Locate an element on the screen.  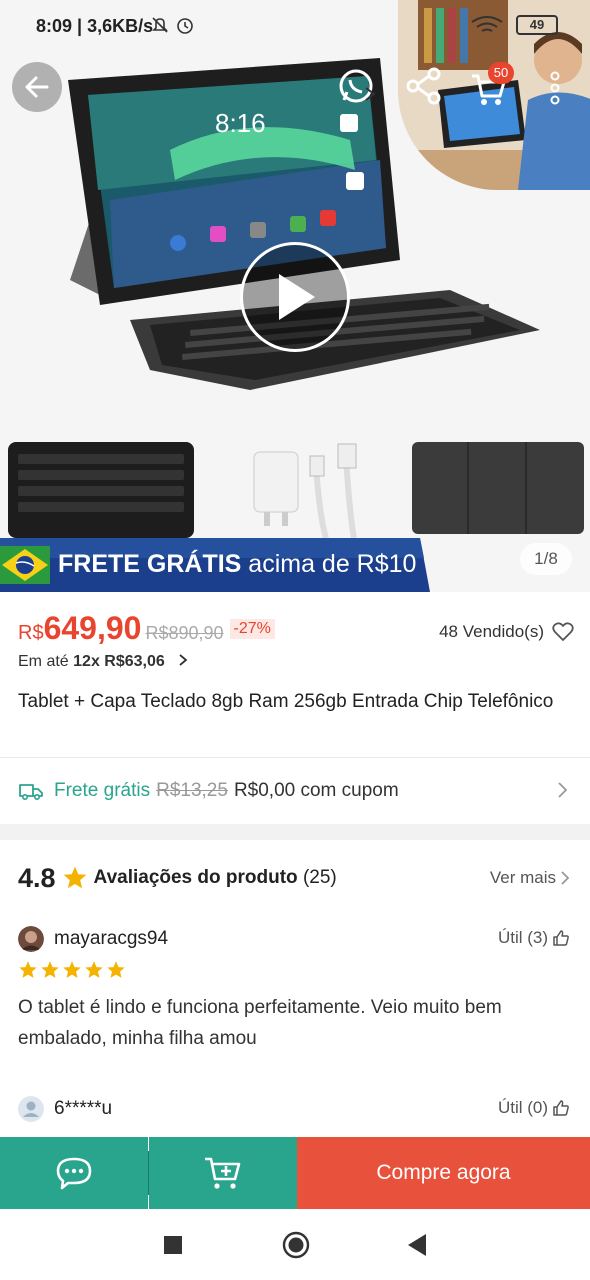
truck-icon is located at coordinates (31, 792).